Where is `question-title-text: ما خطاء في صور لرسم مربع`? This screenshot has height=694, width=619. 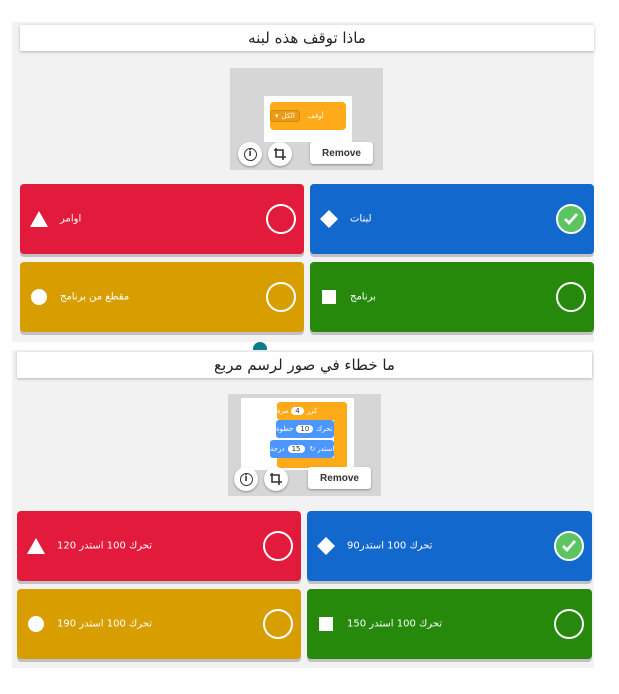 question-title-text: ما خطاء في صور لرسم مربع is located at coordinates (304, 365).